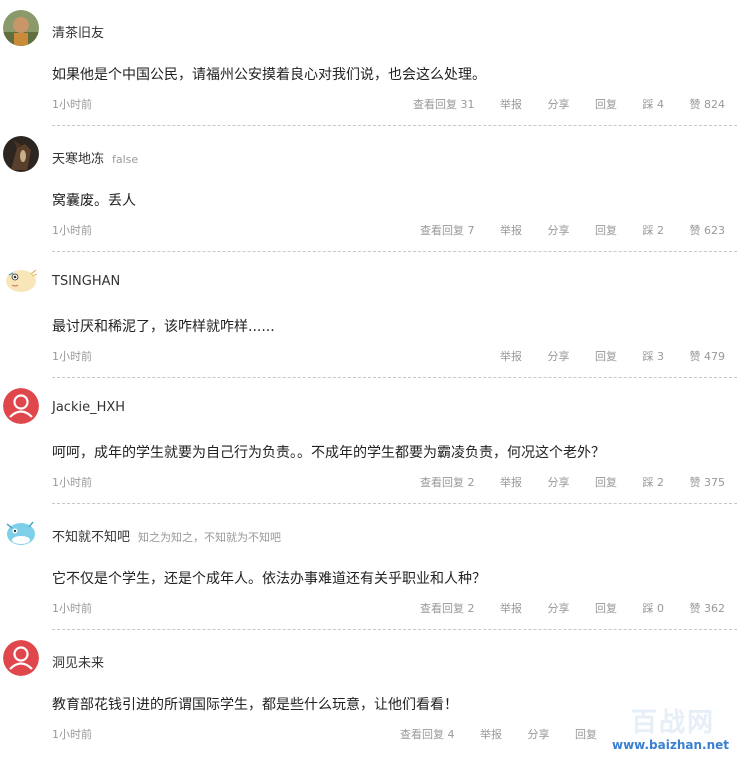  I want to click on like-button: 赞 824, so click(708, 104).